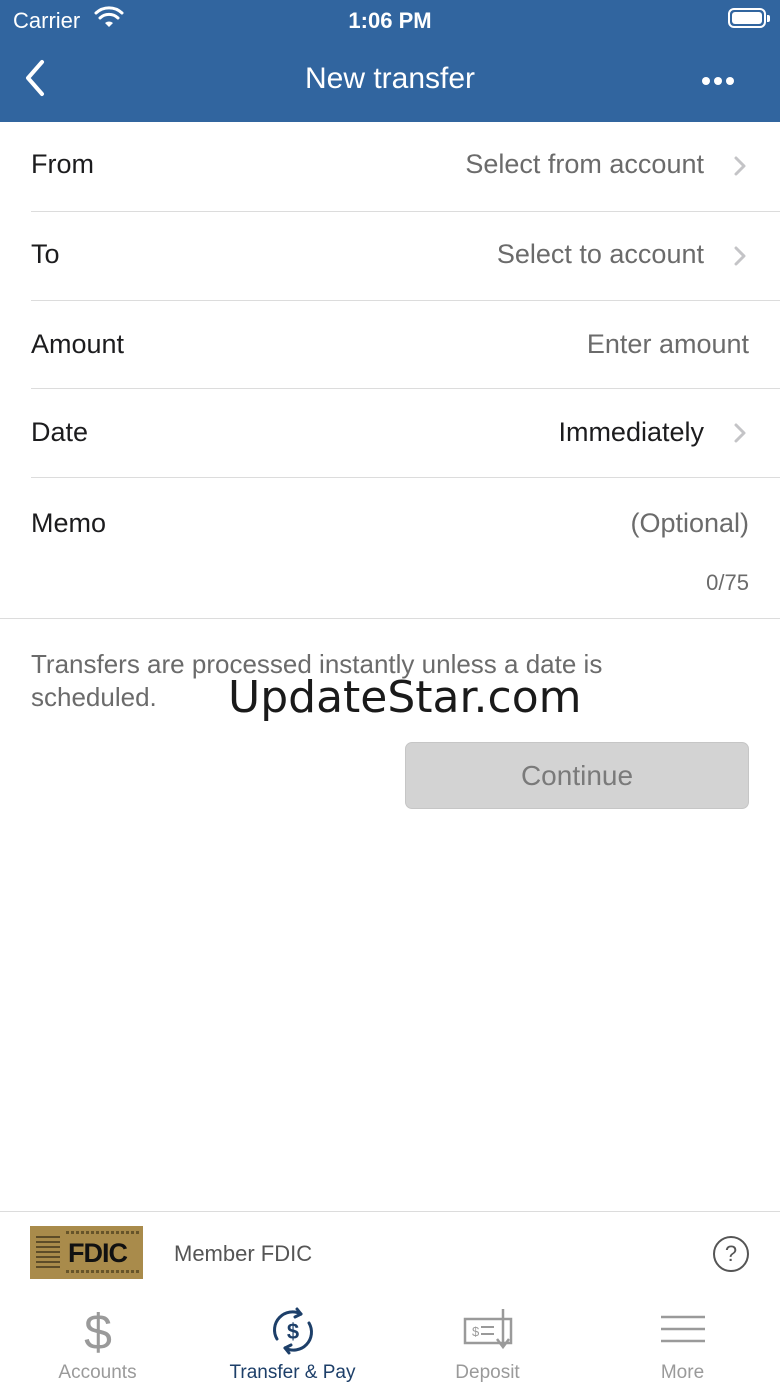  I want to click on check-deposit-icon: $, so click(487, 1329).